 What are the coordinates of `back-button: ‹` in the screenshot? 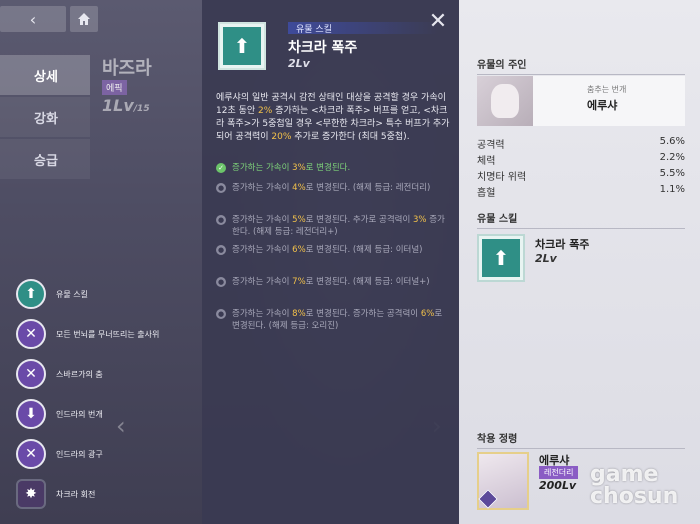 It's located at (33, 19).